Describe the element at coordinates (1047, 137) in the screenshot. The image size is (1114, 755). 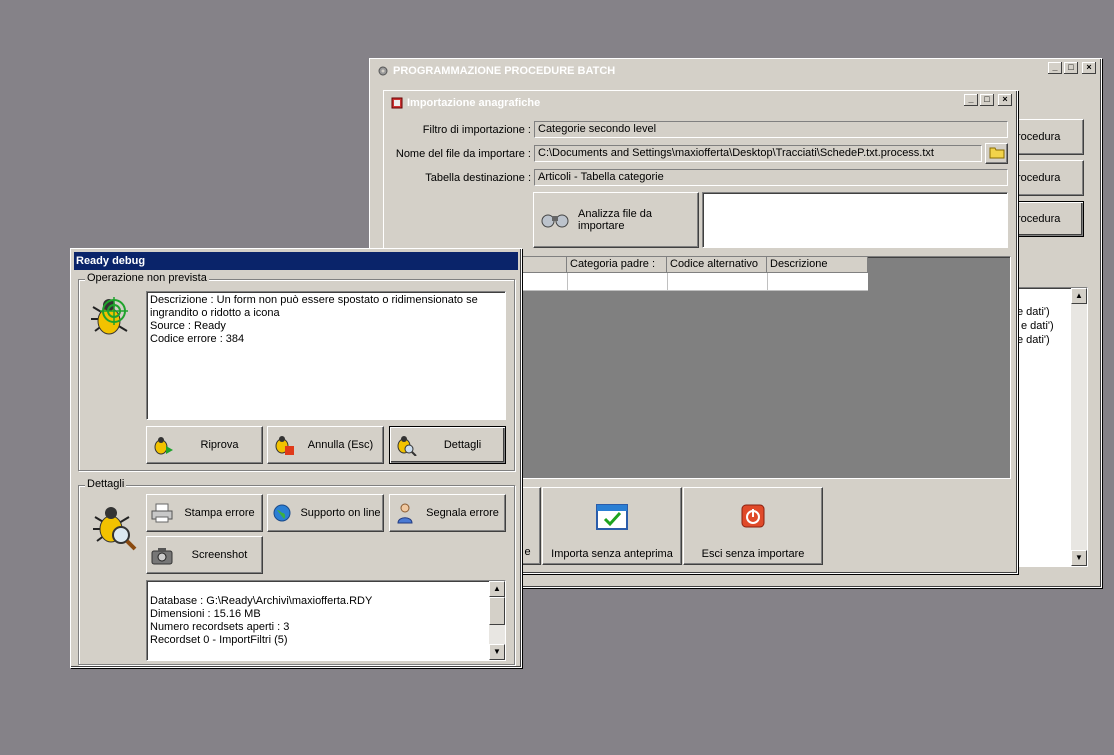
I see `batch-side-button-1: rocedura` at that location.